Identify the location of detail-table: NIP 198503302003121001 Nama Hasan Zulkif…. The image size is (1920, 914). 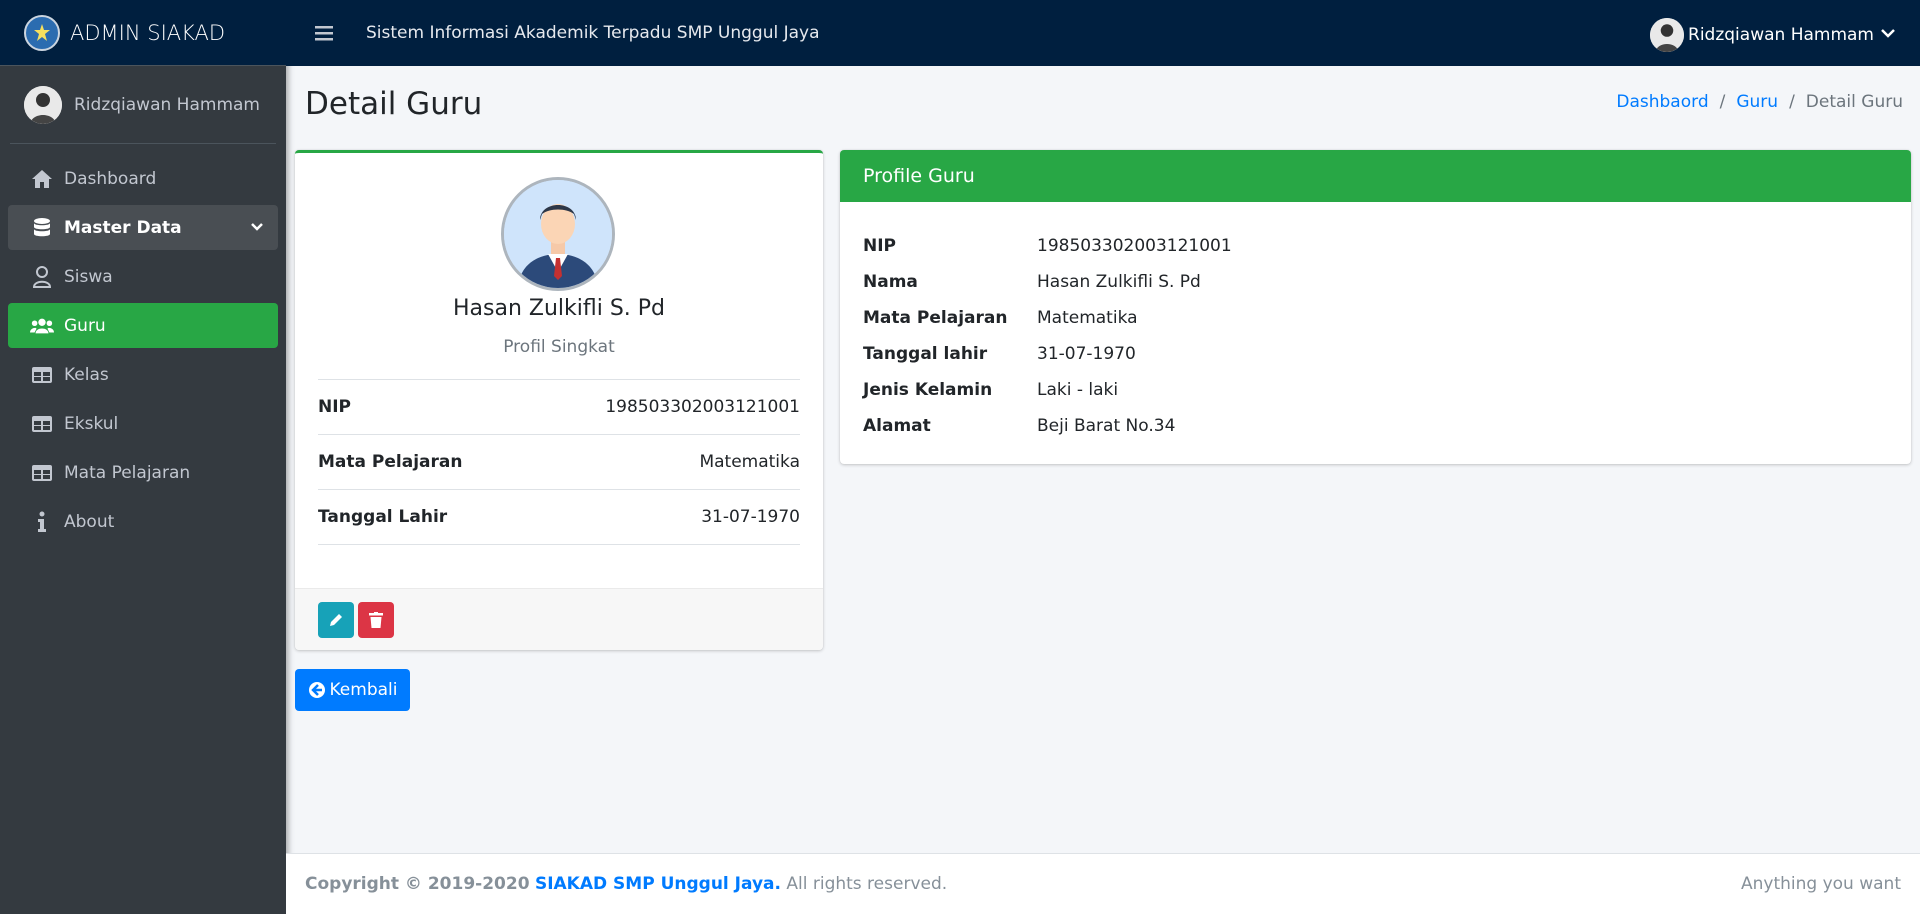
(1047, 336).